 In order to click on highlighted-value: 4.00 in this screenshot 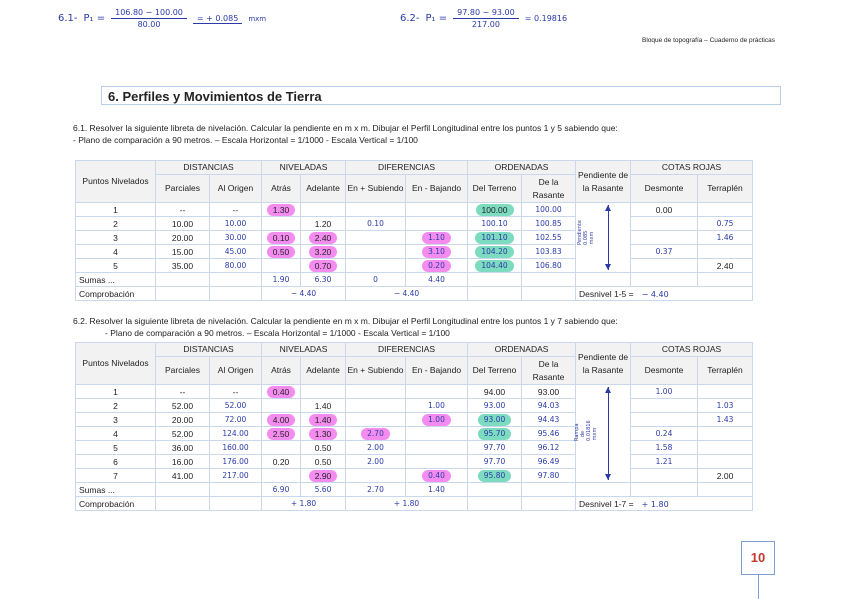, I will do `click(281, 419)`.